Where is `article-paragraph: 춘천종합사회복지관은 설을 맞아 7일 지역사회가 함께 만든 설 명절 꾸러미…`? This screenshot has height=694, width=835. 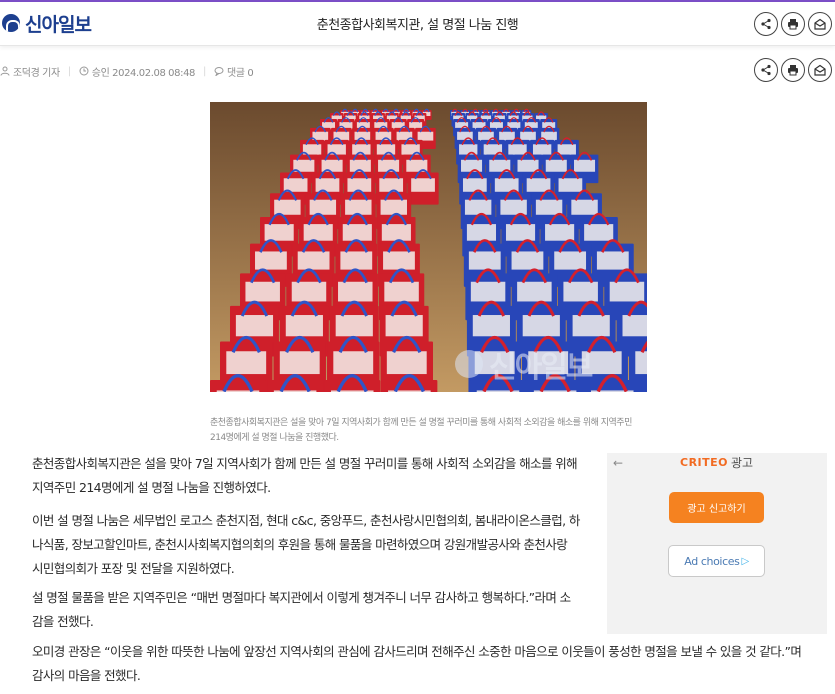
article-paragraph: 춘천종합사회복지관은 설을 맞아 7일 지역사회가 함께 만든 설 명절 꾸러미… is located at coordinates (305, 475).